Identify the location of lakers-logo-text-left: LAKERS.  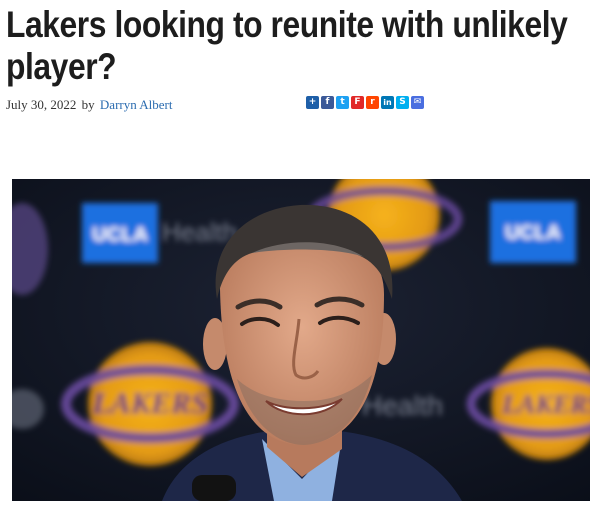
(149, 403).